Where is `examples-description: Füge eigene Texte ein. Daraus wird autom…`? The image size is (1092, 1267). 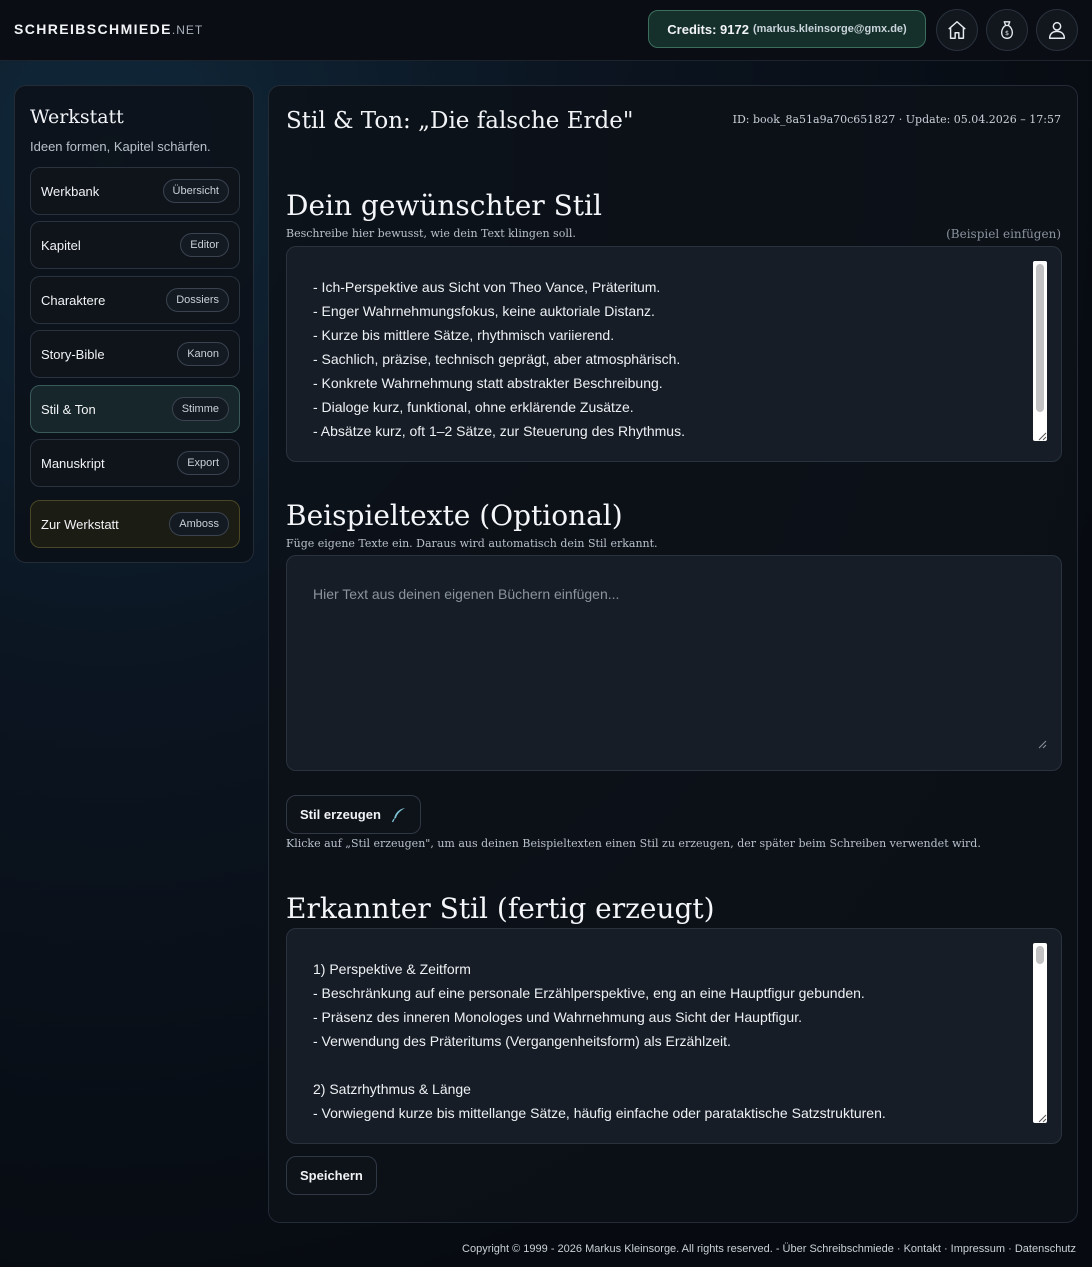 examples-description: Füge eigene Texte ein. Daraus wird autom… is located at coordinates (472, 543).